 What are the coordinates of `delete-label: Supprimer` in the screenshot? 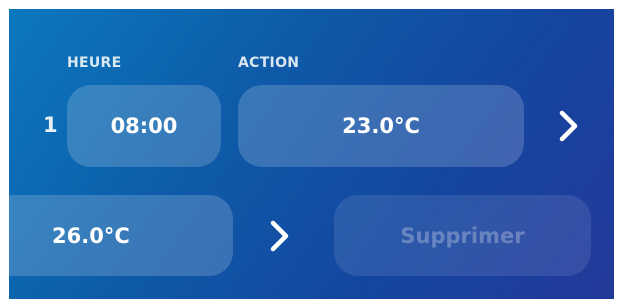 It's located at (462, 235).